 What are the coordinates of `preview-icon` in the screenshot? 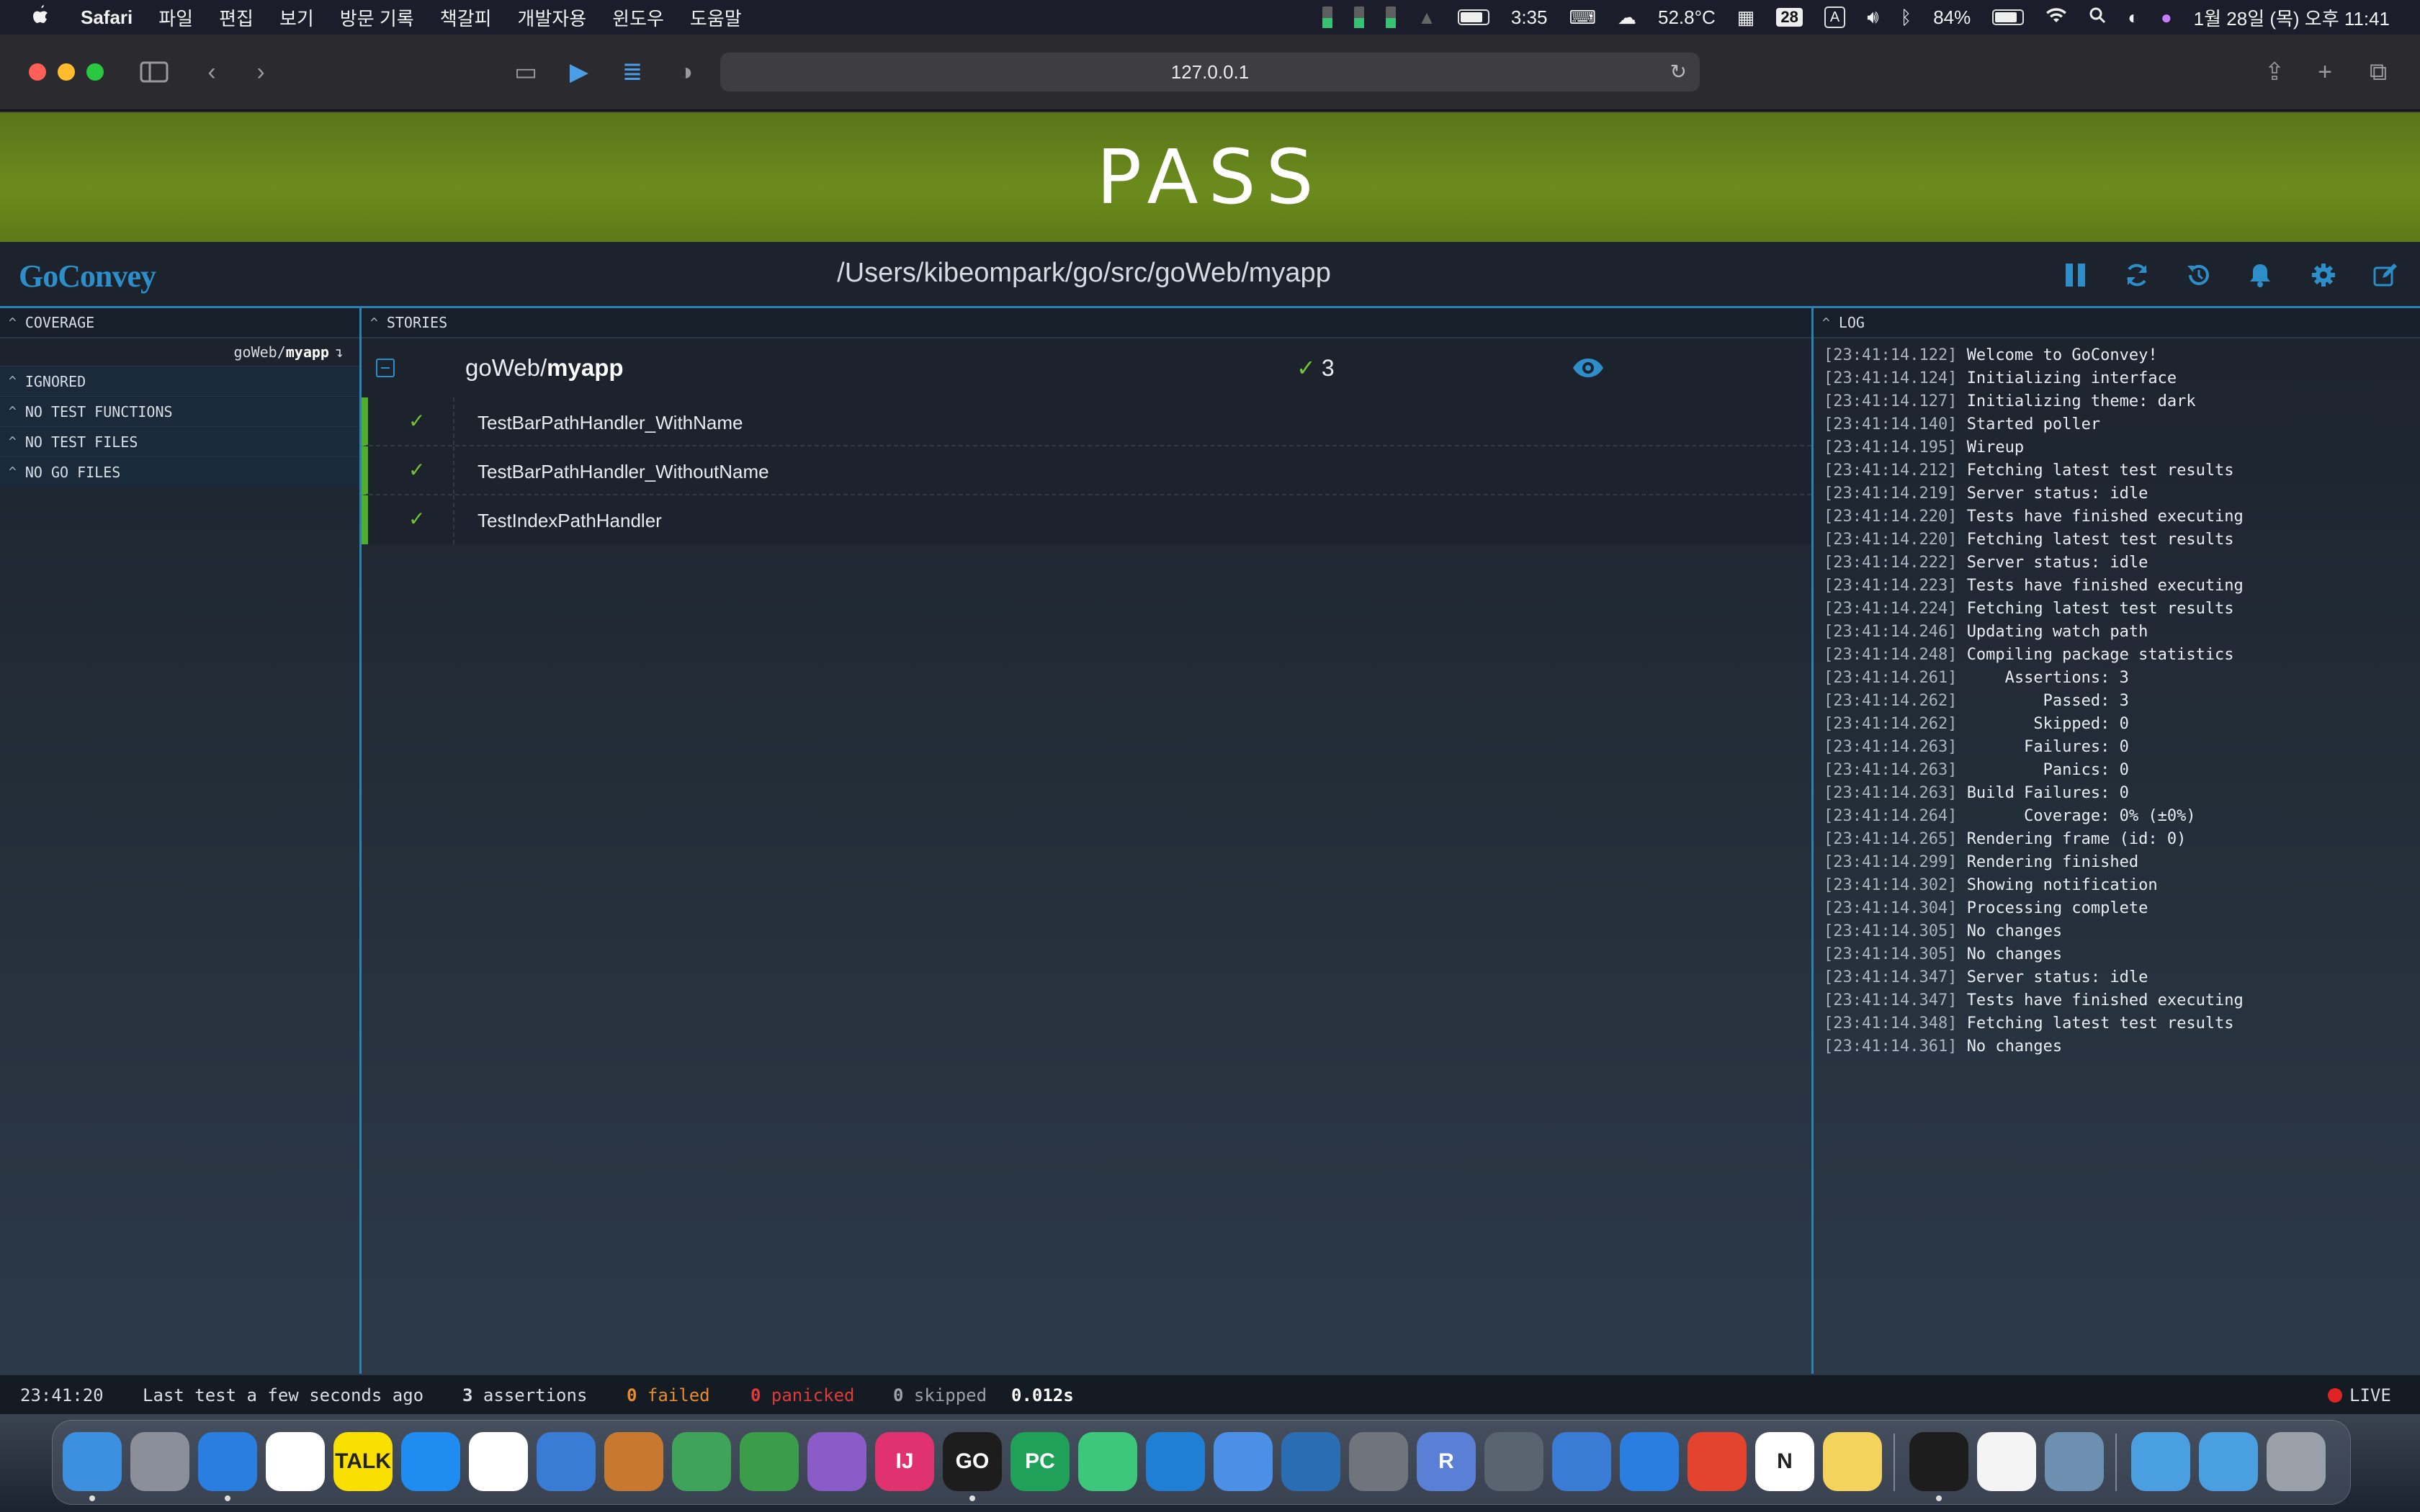 It's located at (2074, 1461).